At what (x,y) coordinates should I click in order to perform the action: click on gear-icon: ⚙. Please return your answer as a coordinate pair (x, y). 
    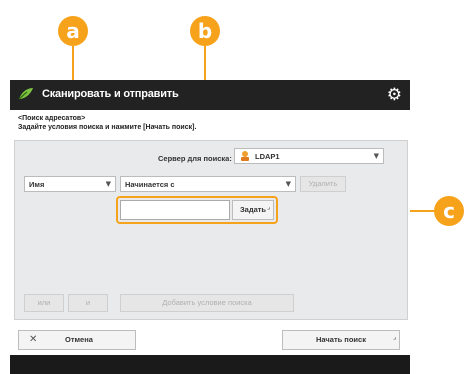
    Looking at the image, I should click on (394, 95).